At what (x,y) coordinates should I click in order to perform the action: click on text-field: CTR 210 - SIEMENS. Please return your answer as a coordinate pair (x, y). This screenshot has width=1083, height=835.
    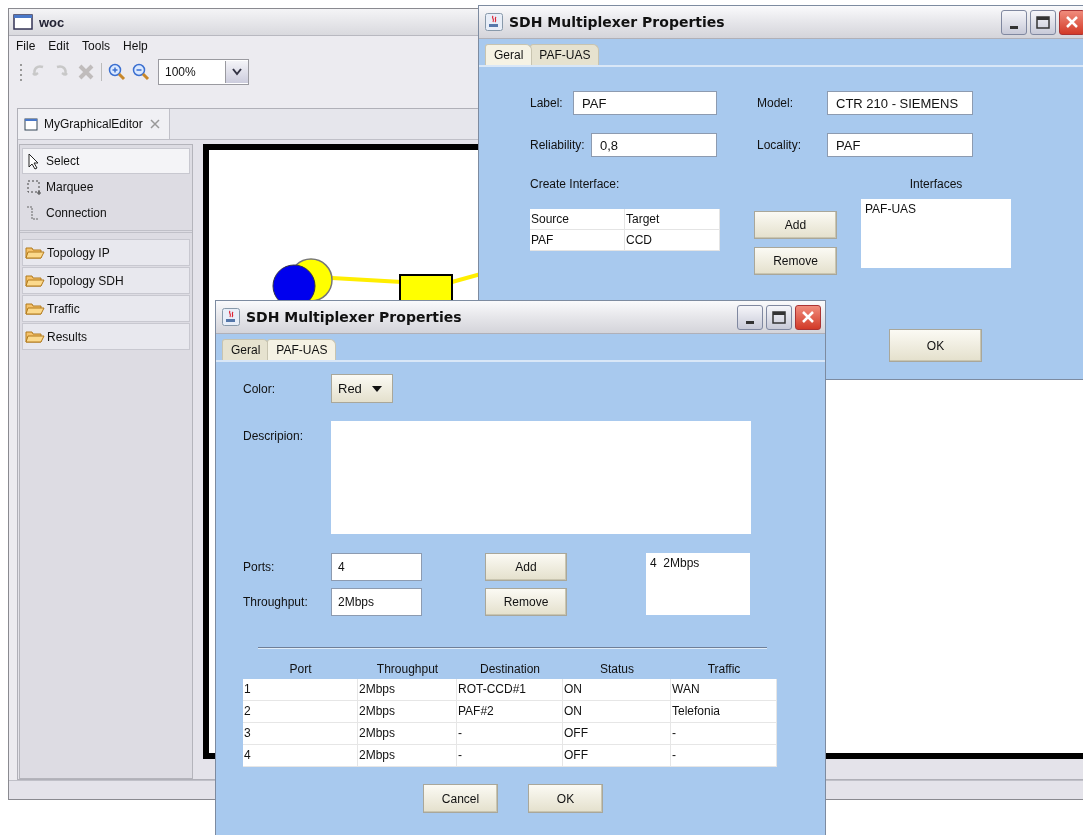
    Looking at the image, I should click on (900, 103).